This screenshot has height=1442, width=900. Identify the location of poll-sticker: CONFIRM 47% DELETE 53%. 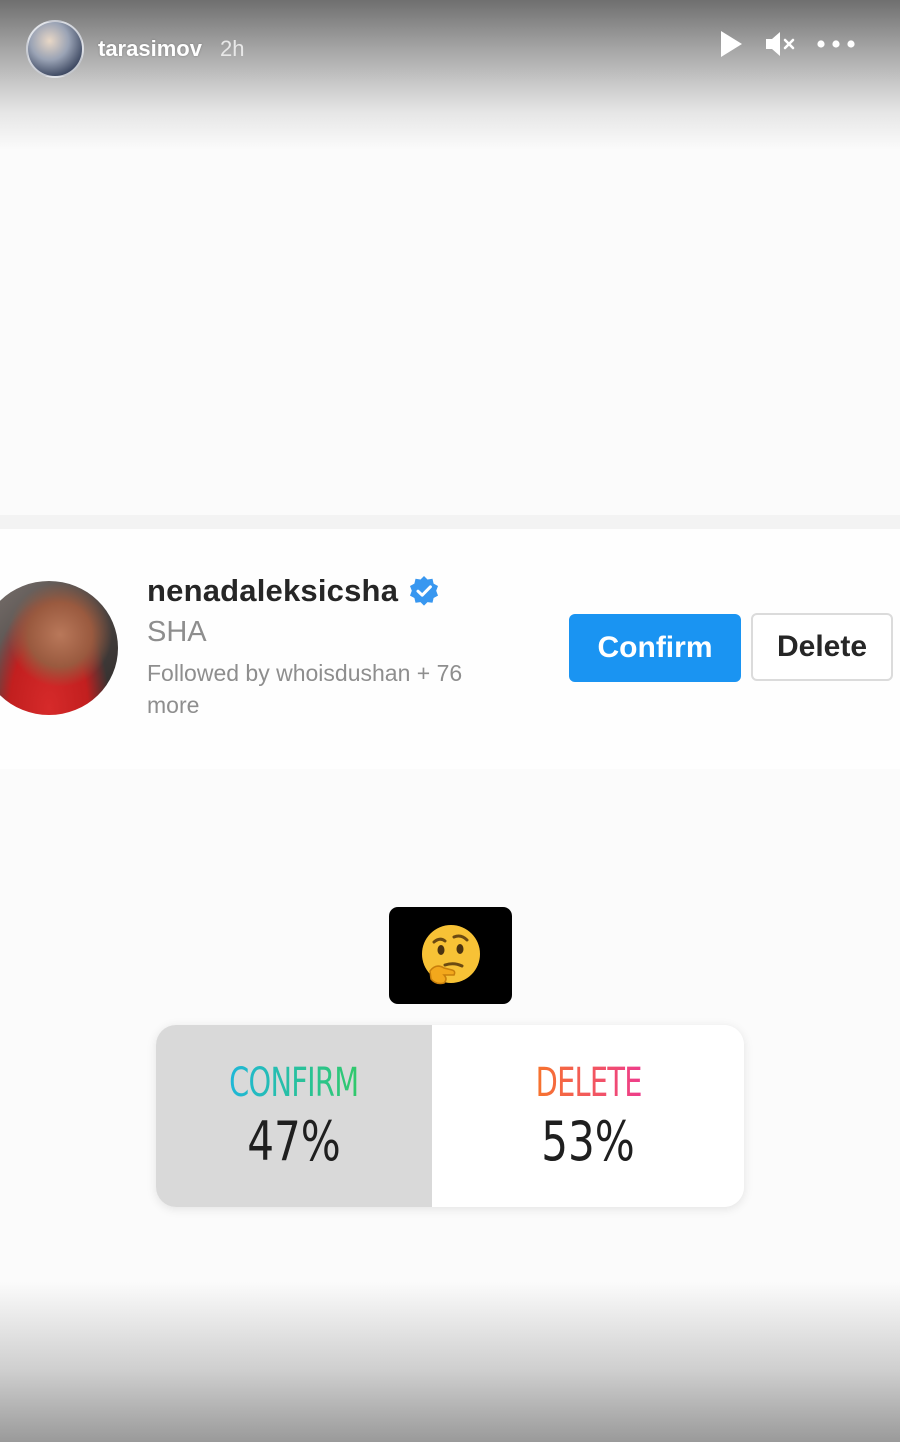
(450, 1116).